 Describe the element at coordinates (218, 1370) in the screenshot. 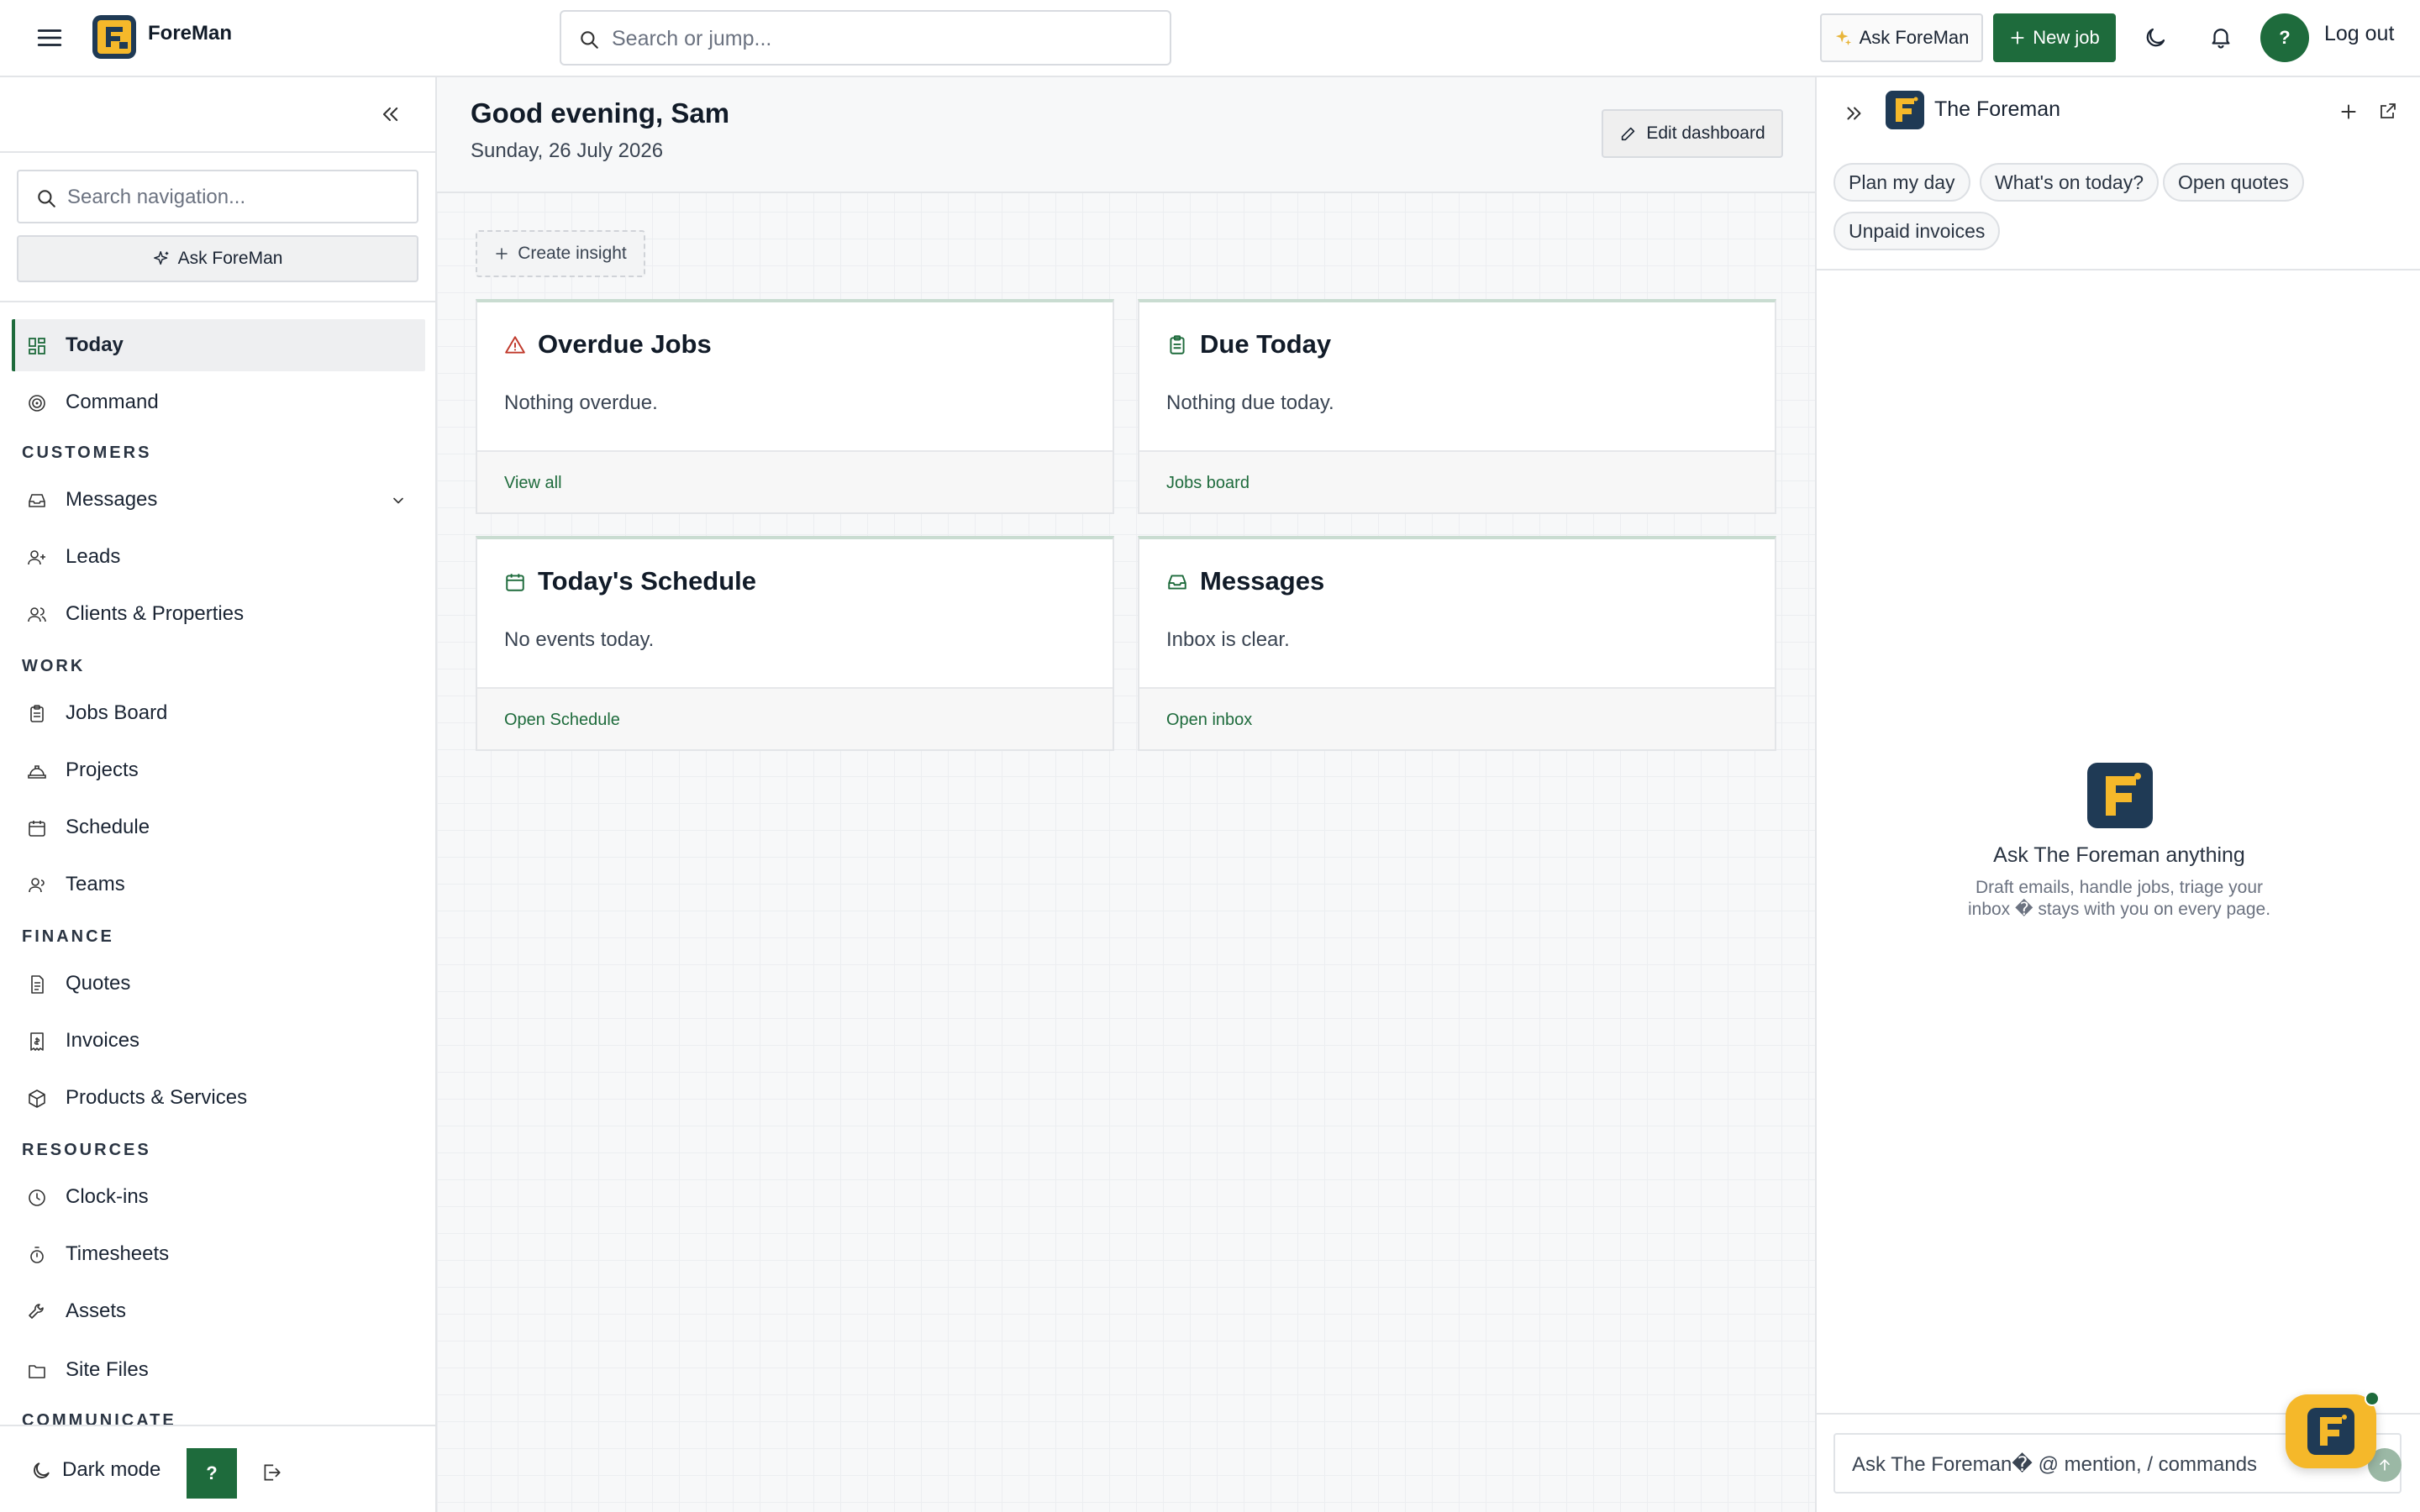

I see `sidebar-item-site-files: Site Files` at that location.